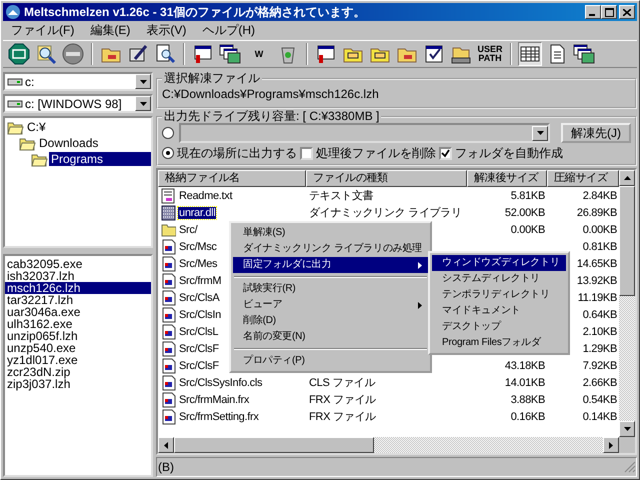  I want to click on table-cell: Src/ClsIn, so click(200, 314).